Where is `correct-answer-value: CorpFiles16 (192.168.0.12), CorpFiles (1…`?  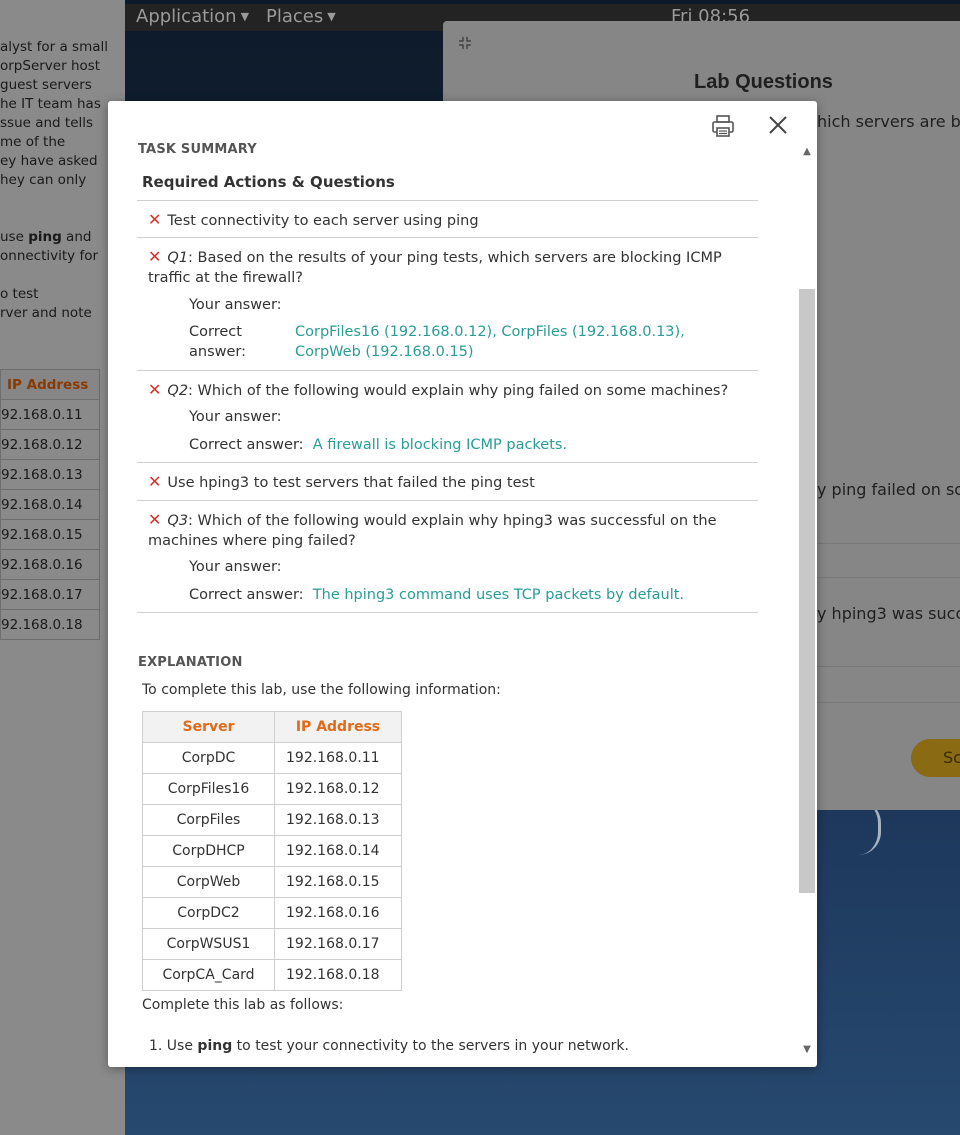
correct-answer-value: CorpFiles16 (192.168.0.12), CorpFiles (1… is located at coordinates (525, 342).